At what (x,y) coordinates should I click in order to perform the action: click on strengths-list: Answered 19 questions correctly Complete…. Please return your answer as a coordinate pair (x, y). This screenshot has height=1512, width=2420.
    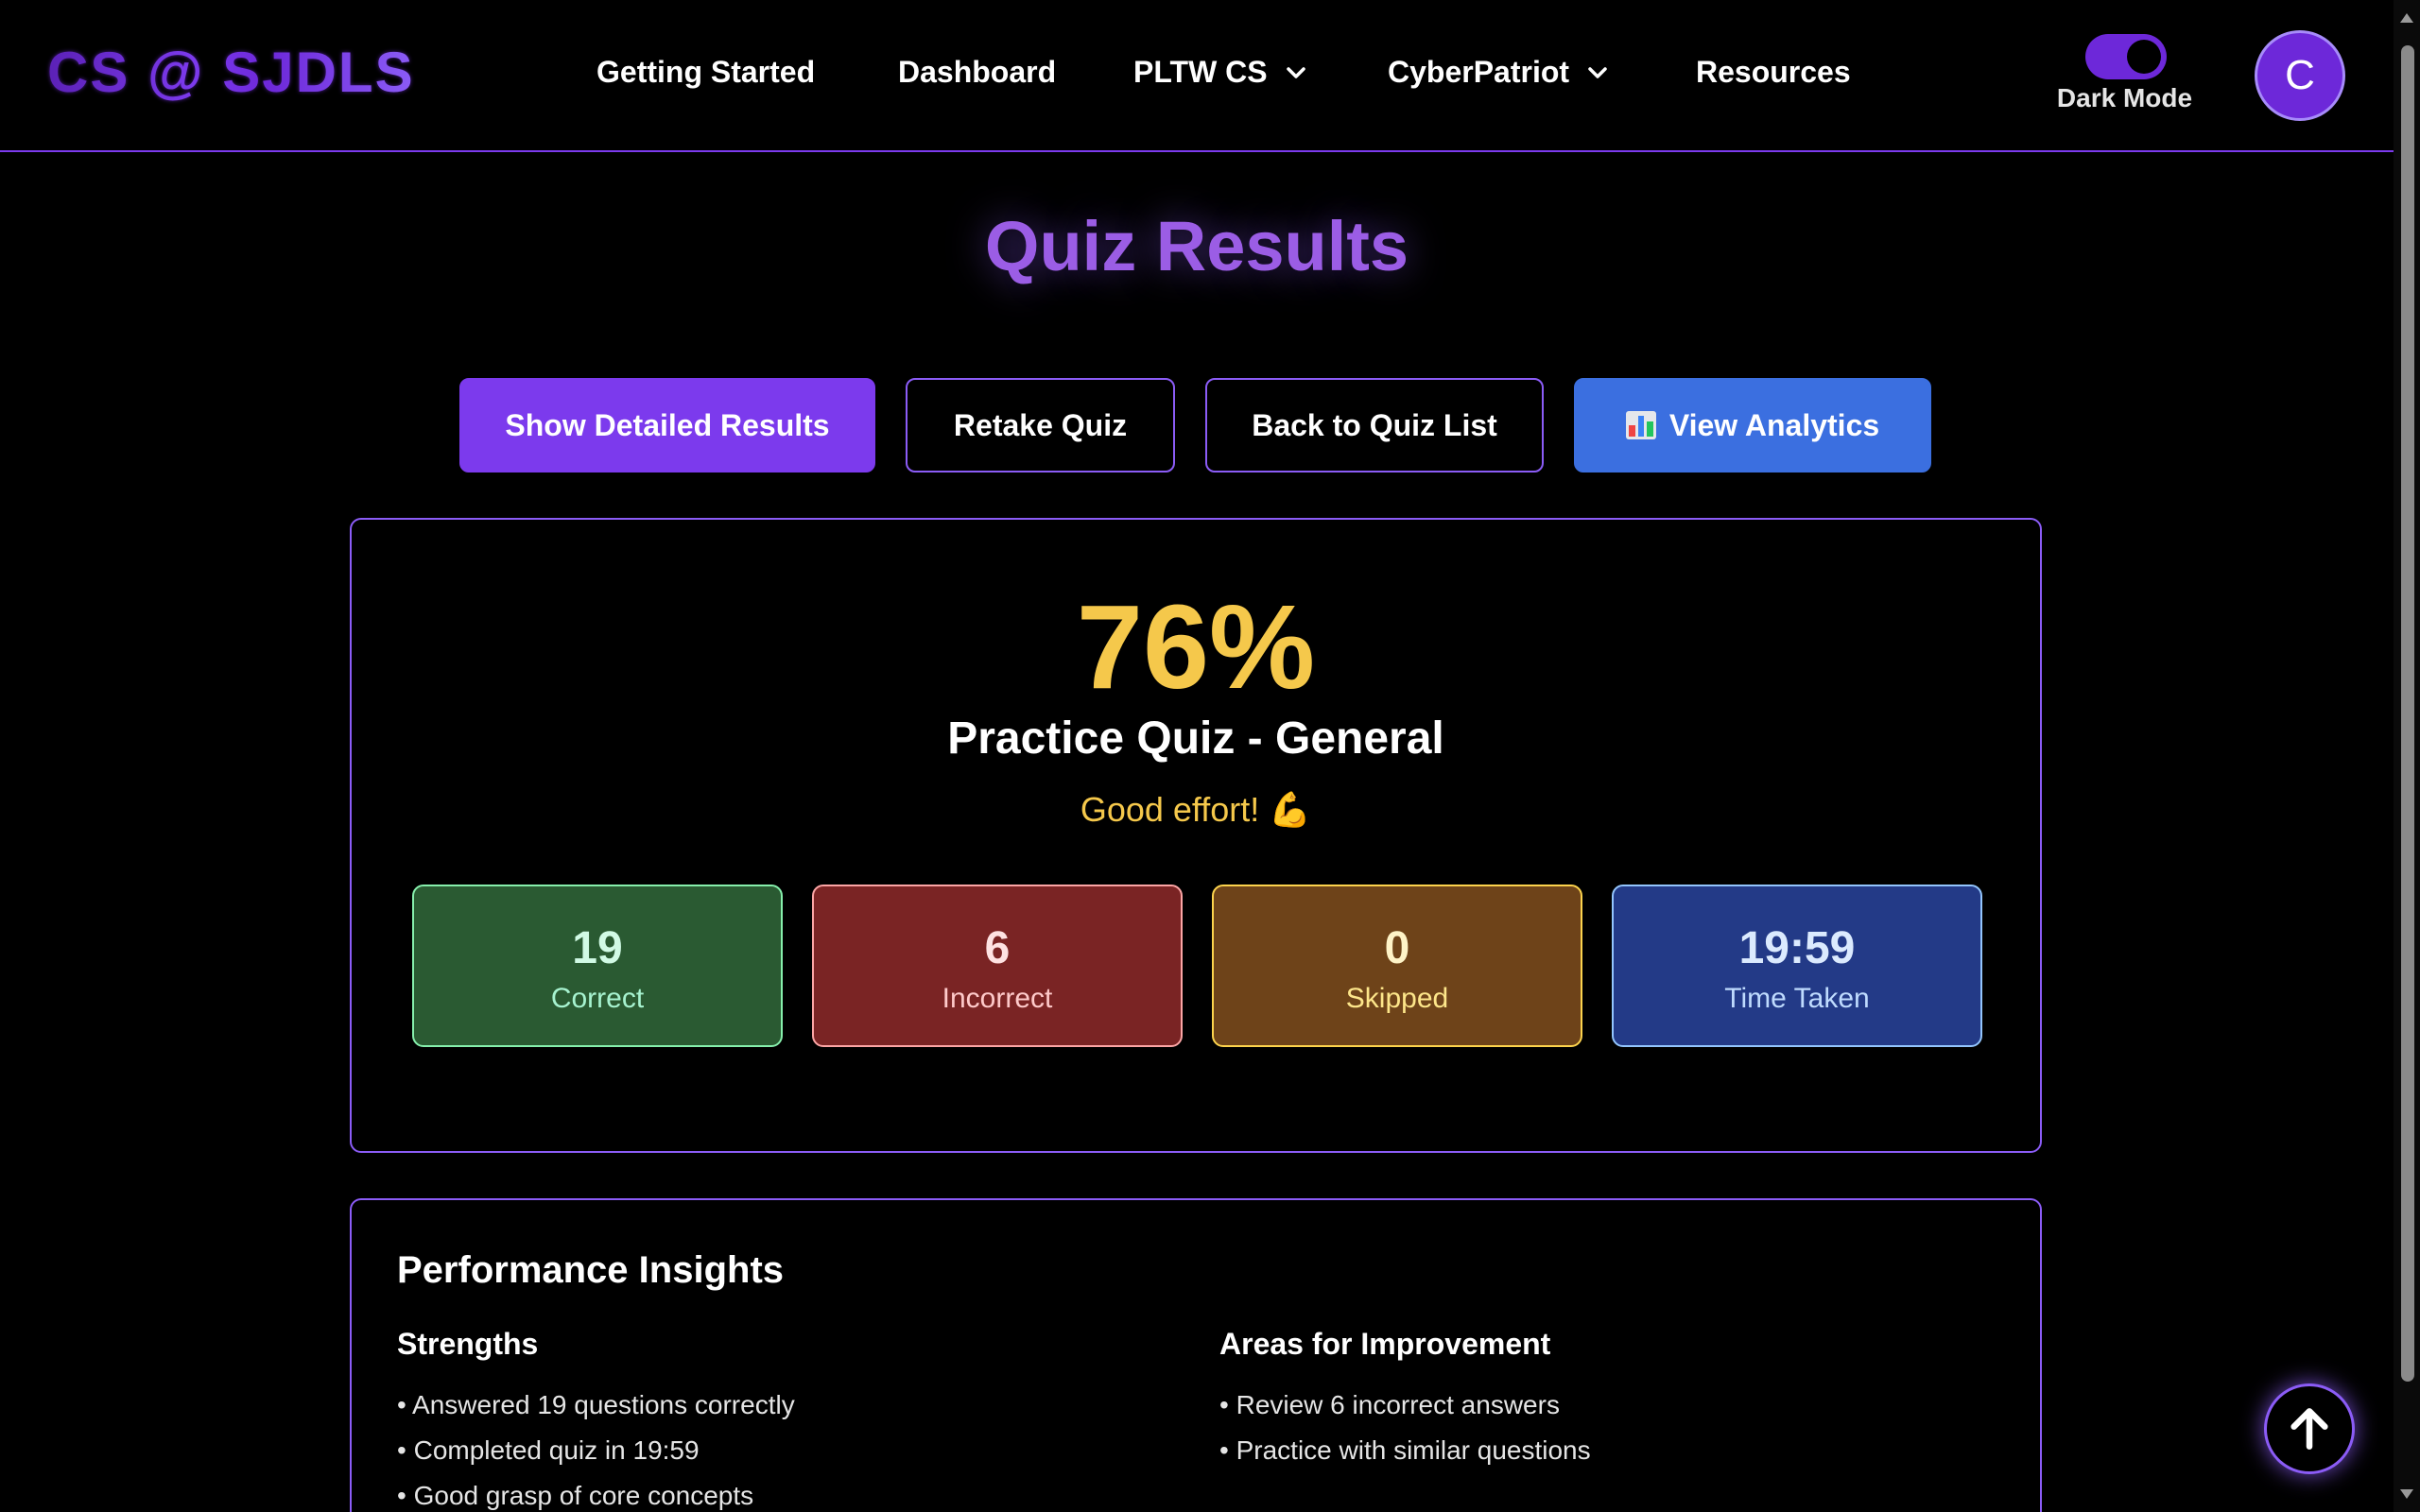
    Looking at the image, I should click on (775, 1447).